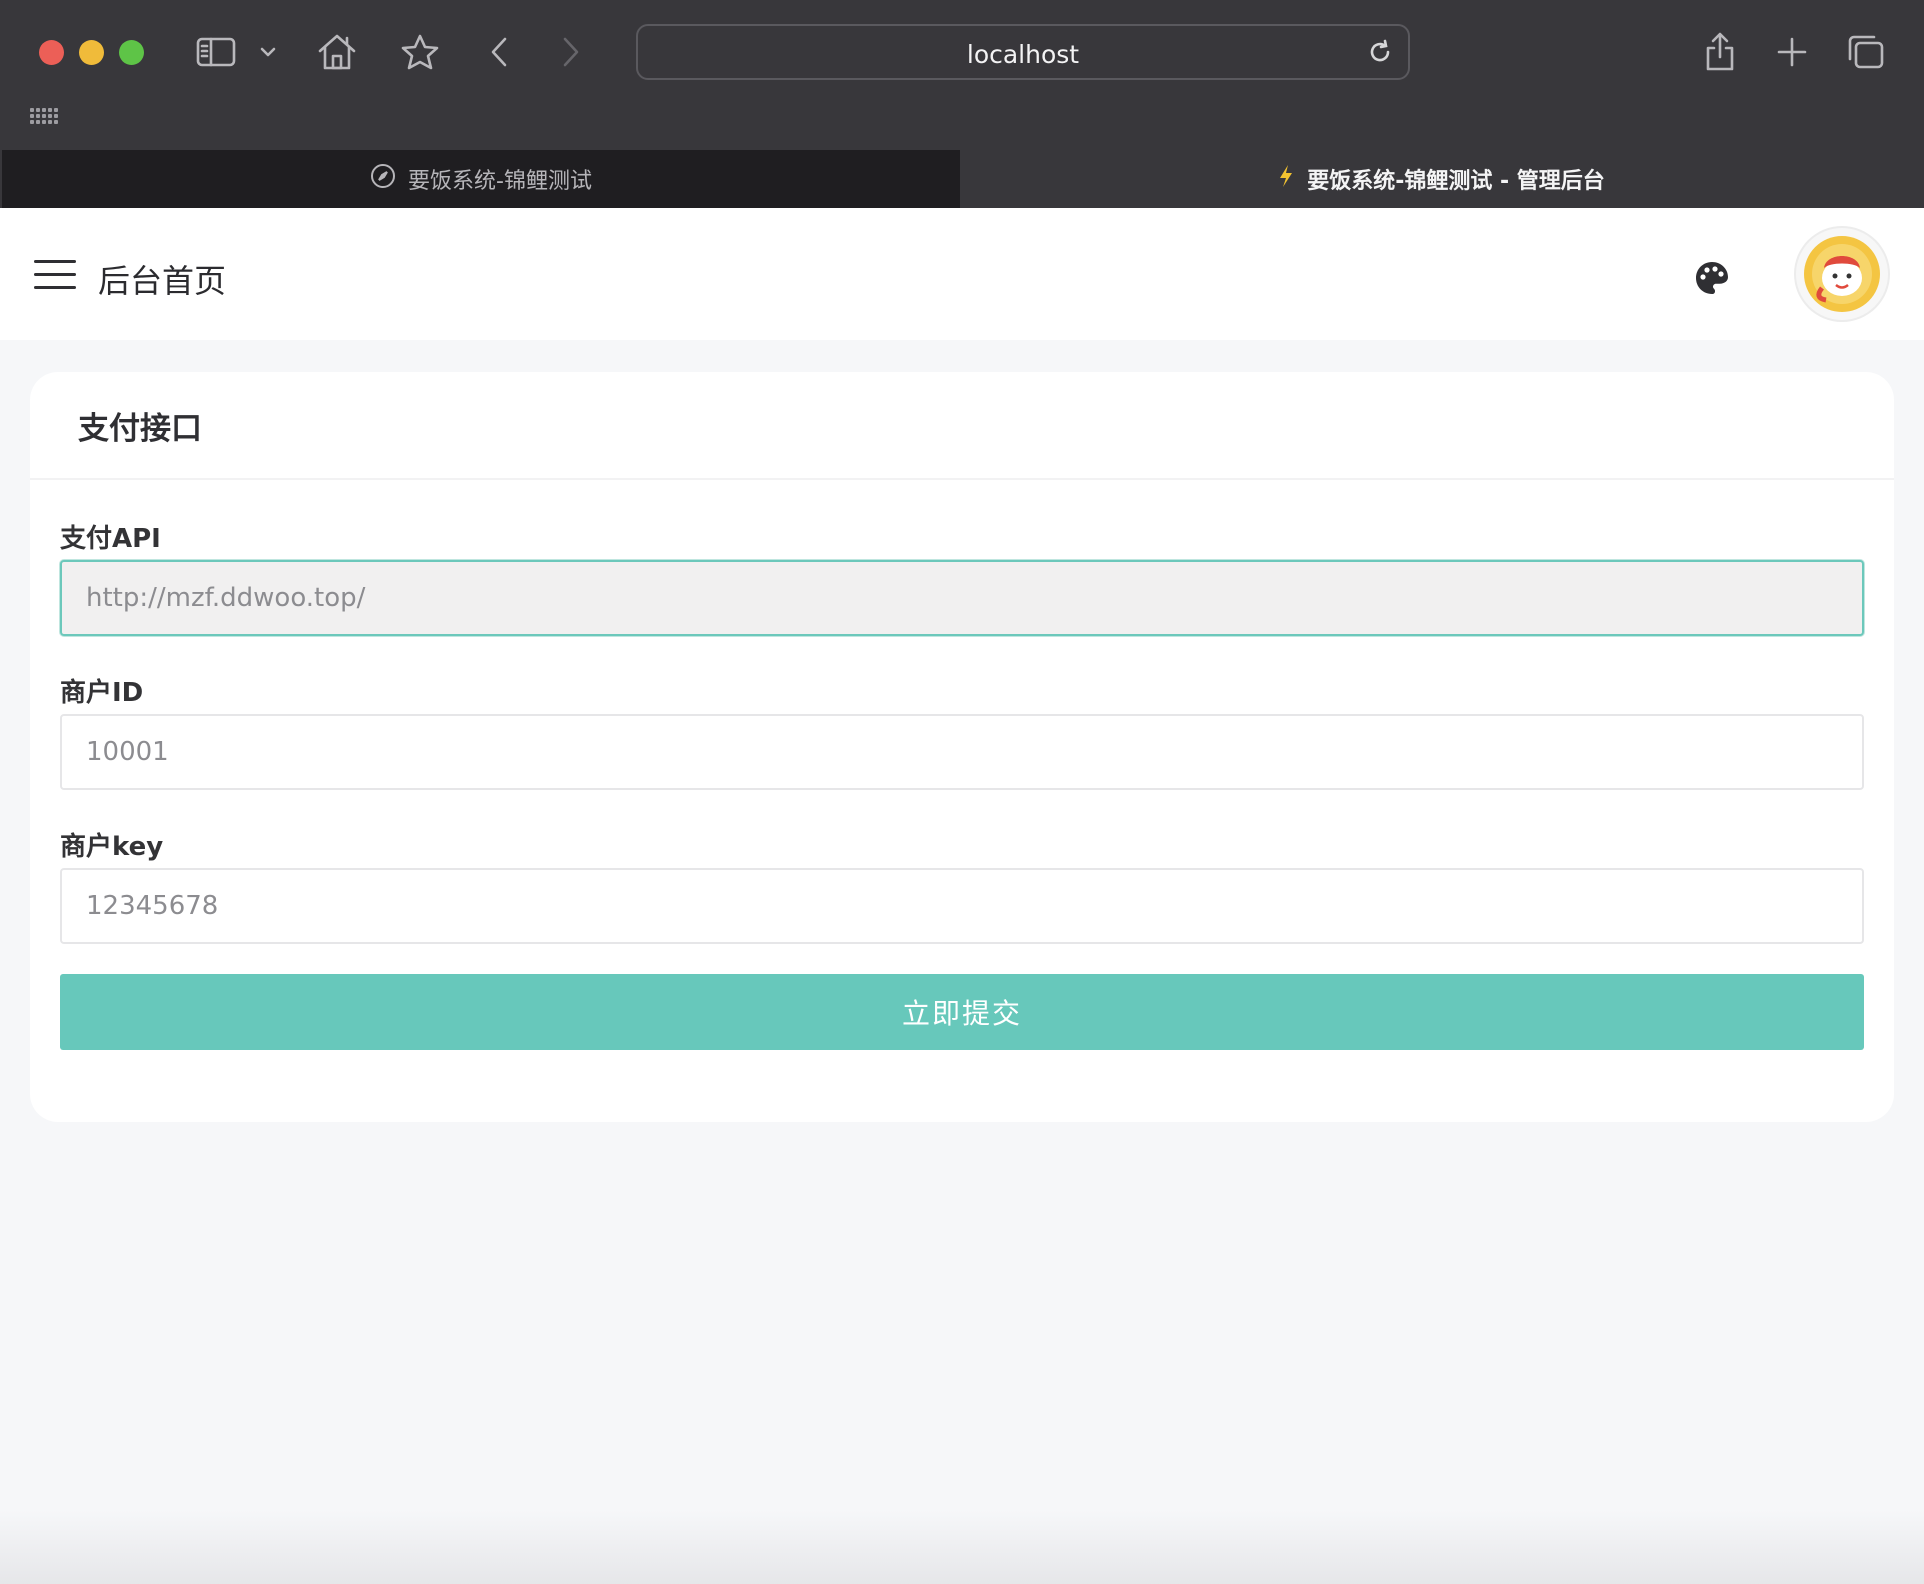  Describe the element at coordinates (1720, 52) in the screenshot. I see `share-icon` at that location.